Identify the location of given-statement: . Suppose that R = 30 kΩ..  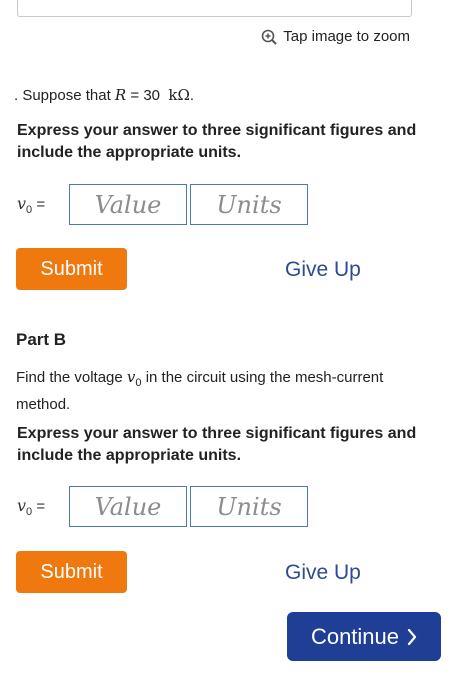
(104, 95).